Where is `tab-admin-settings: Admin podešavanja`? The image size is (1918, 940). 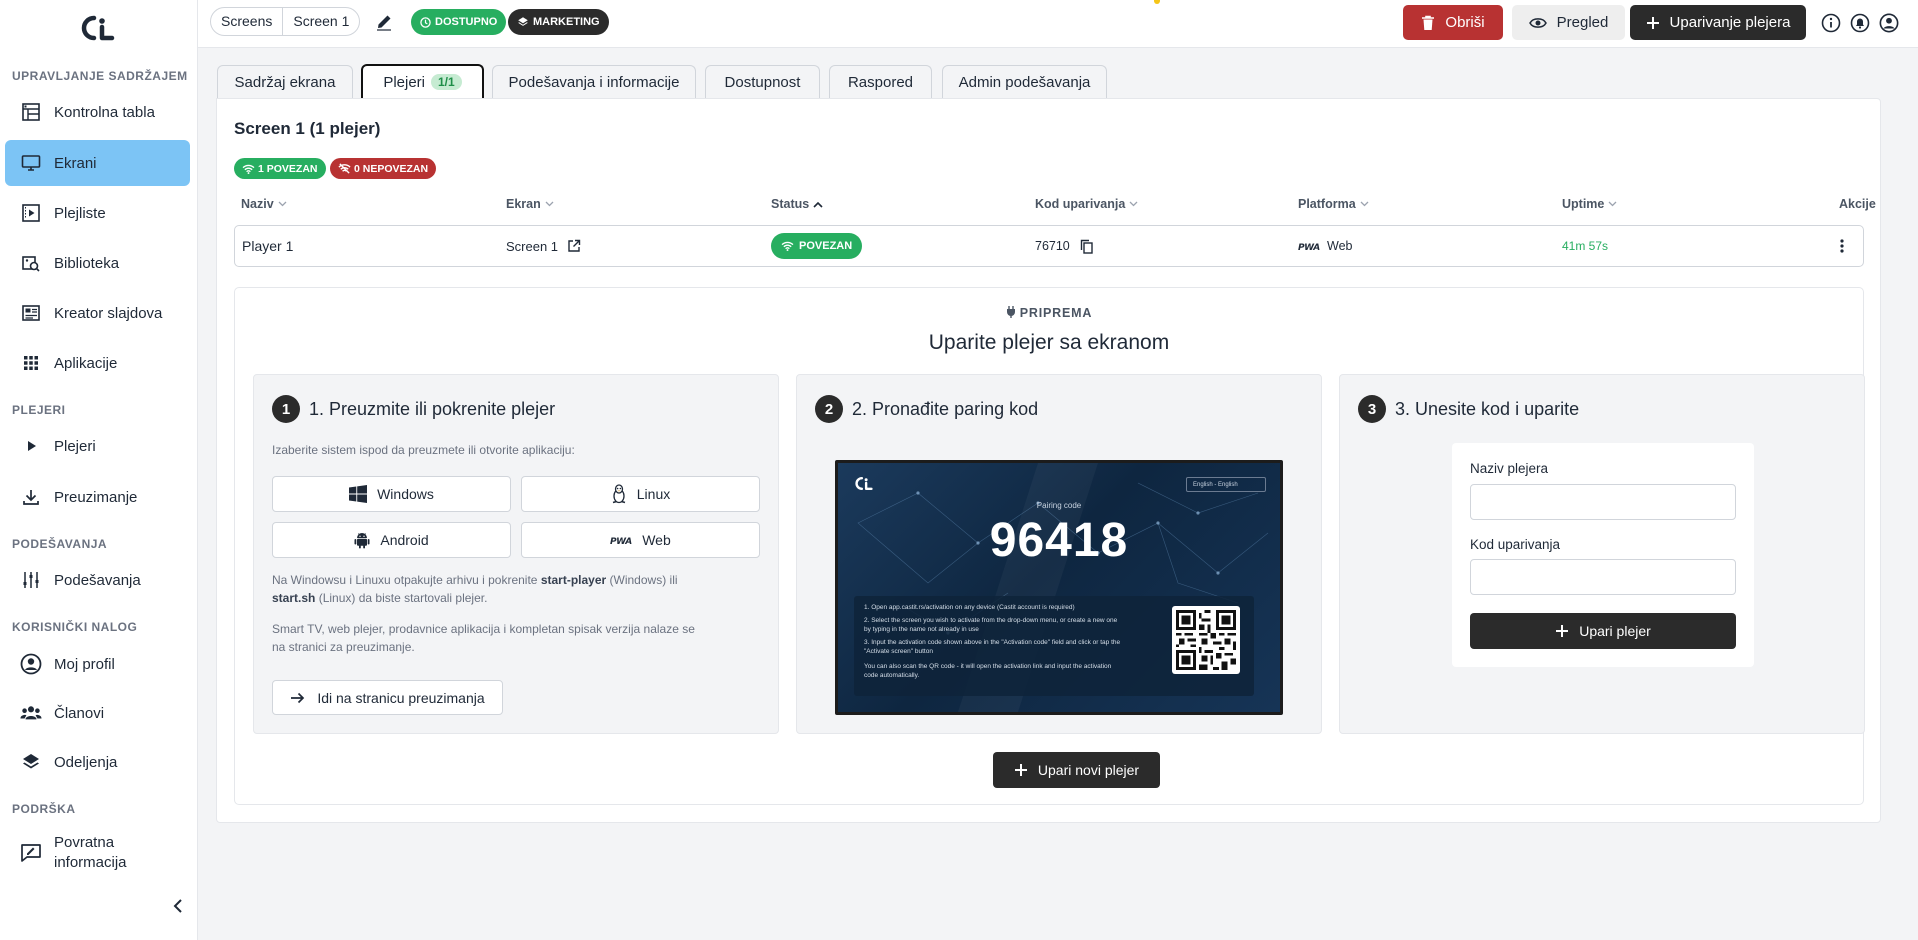
tab-admin-settings: Admin podešavanja is located at coordinates (1024, 81).